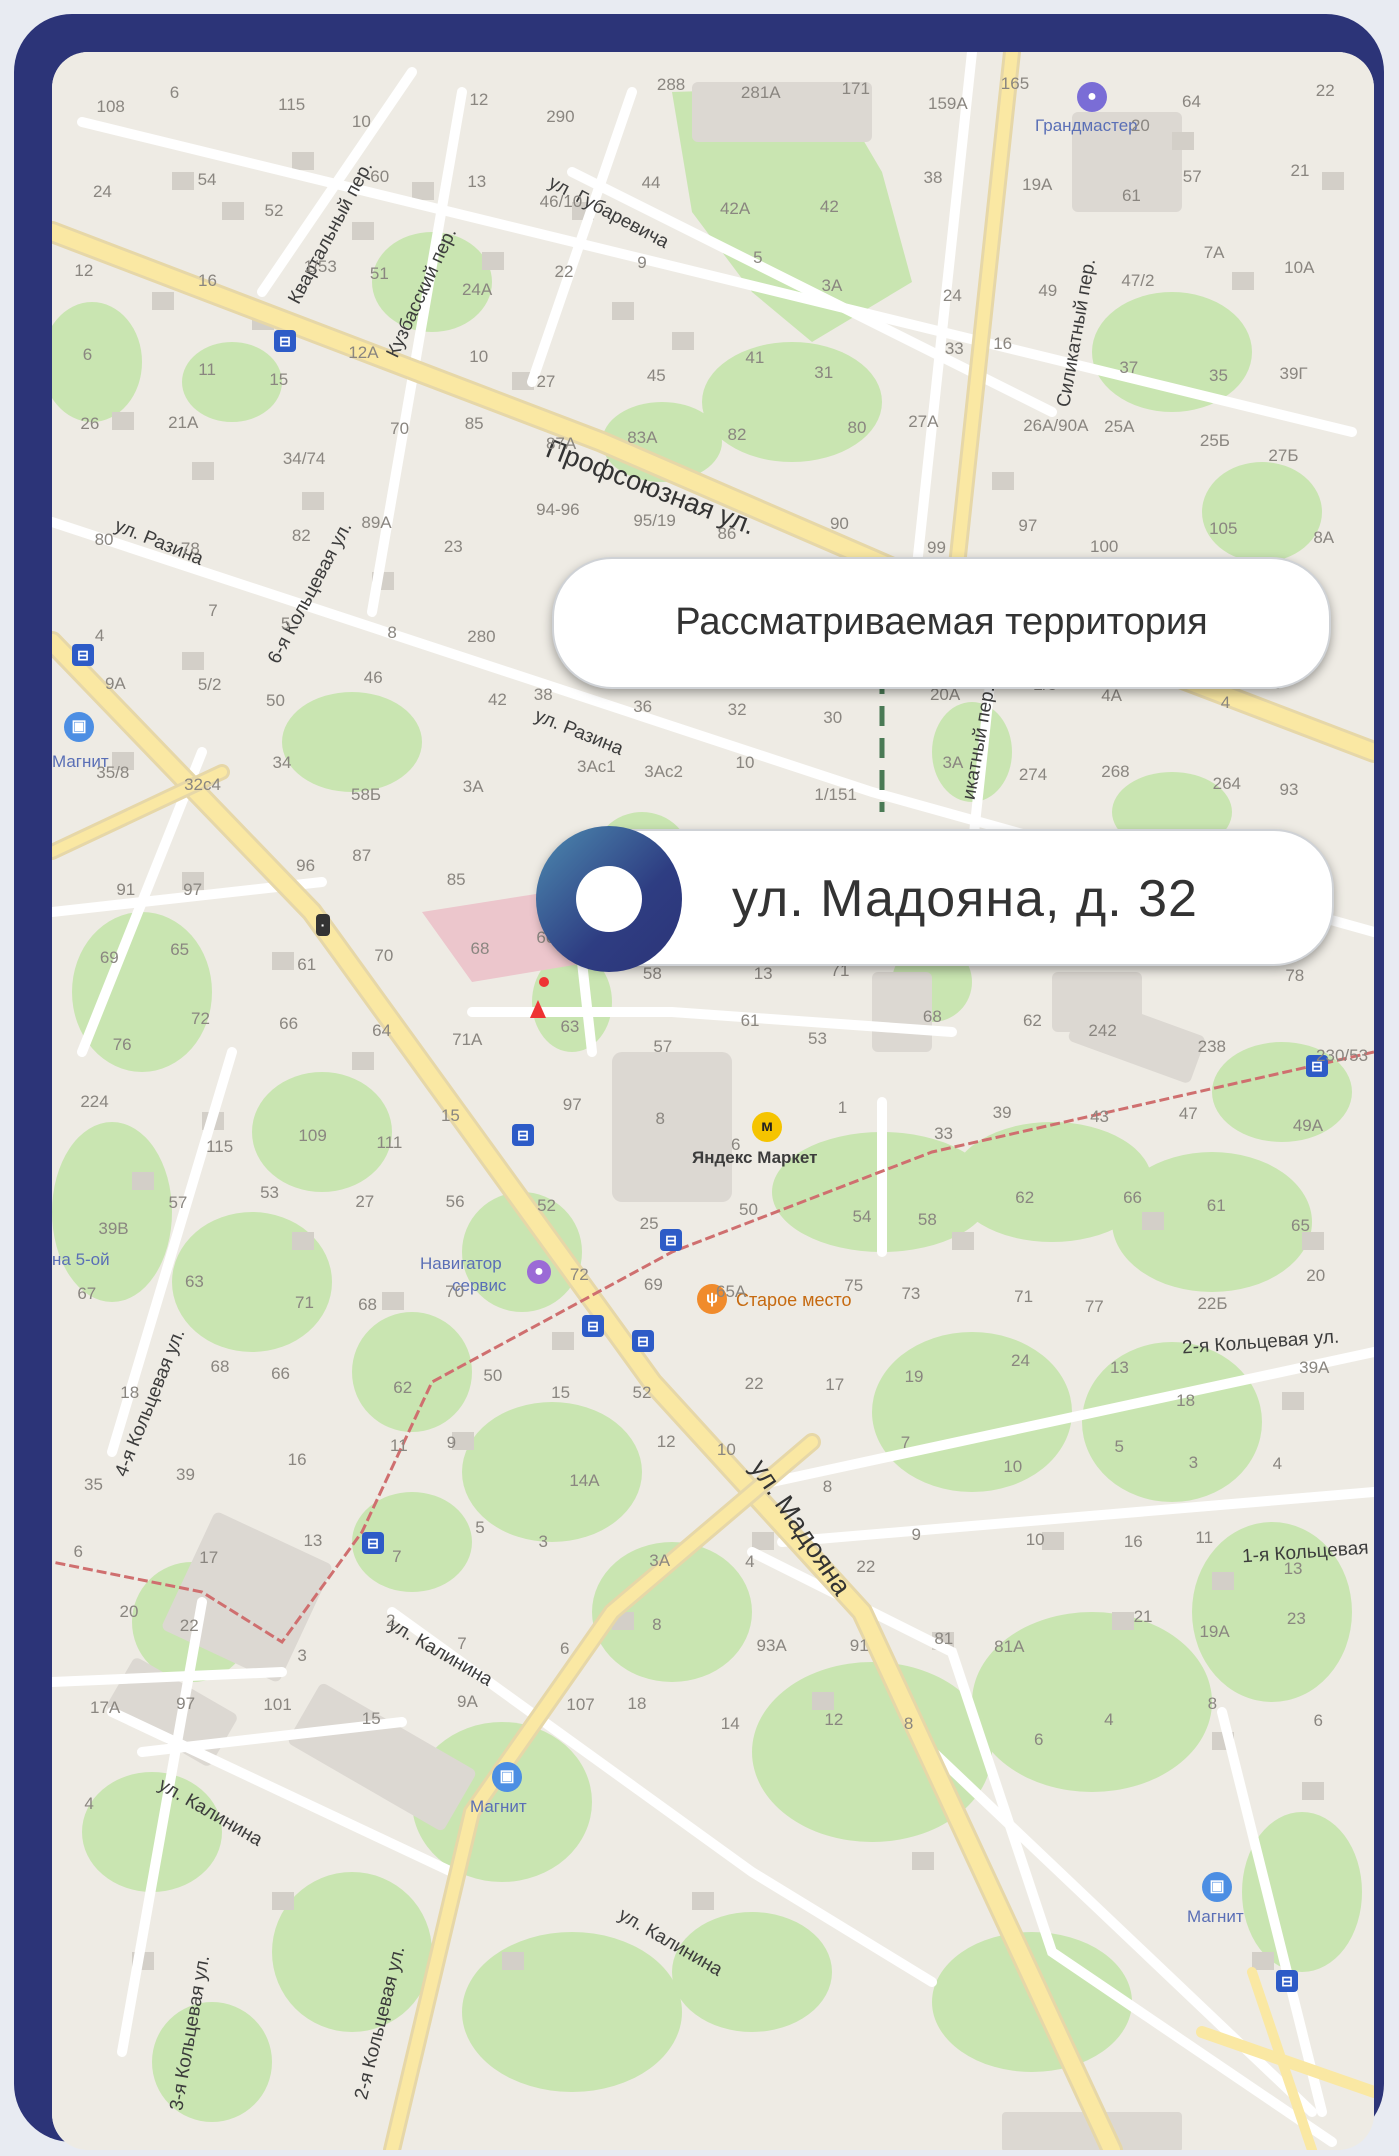 The width and height of the screenshot is (1399, 2156). What do you see at coordinates (737, 435) in the screenshot?
I see `house-number: 82` at bounding box center [737, 435].